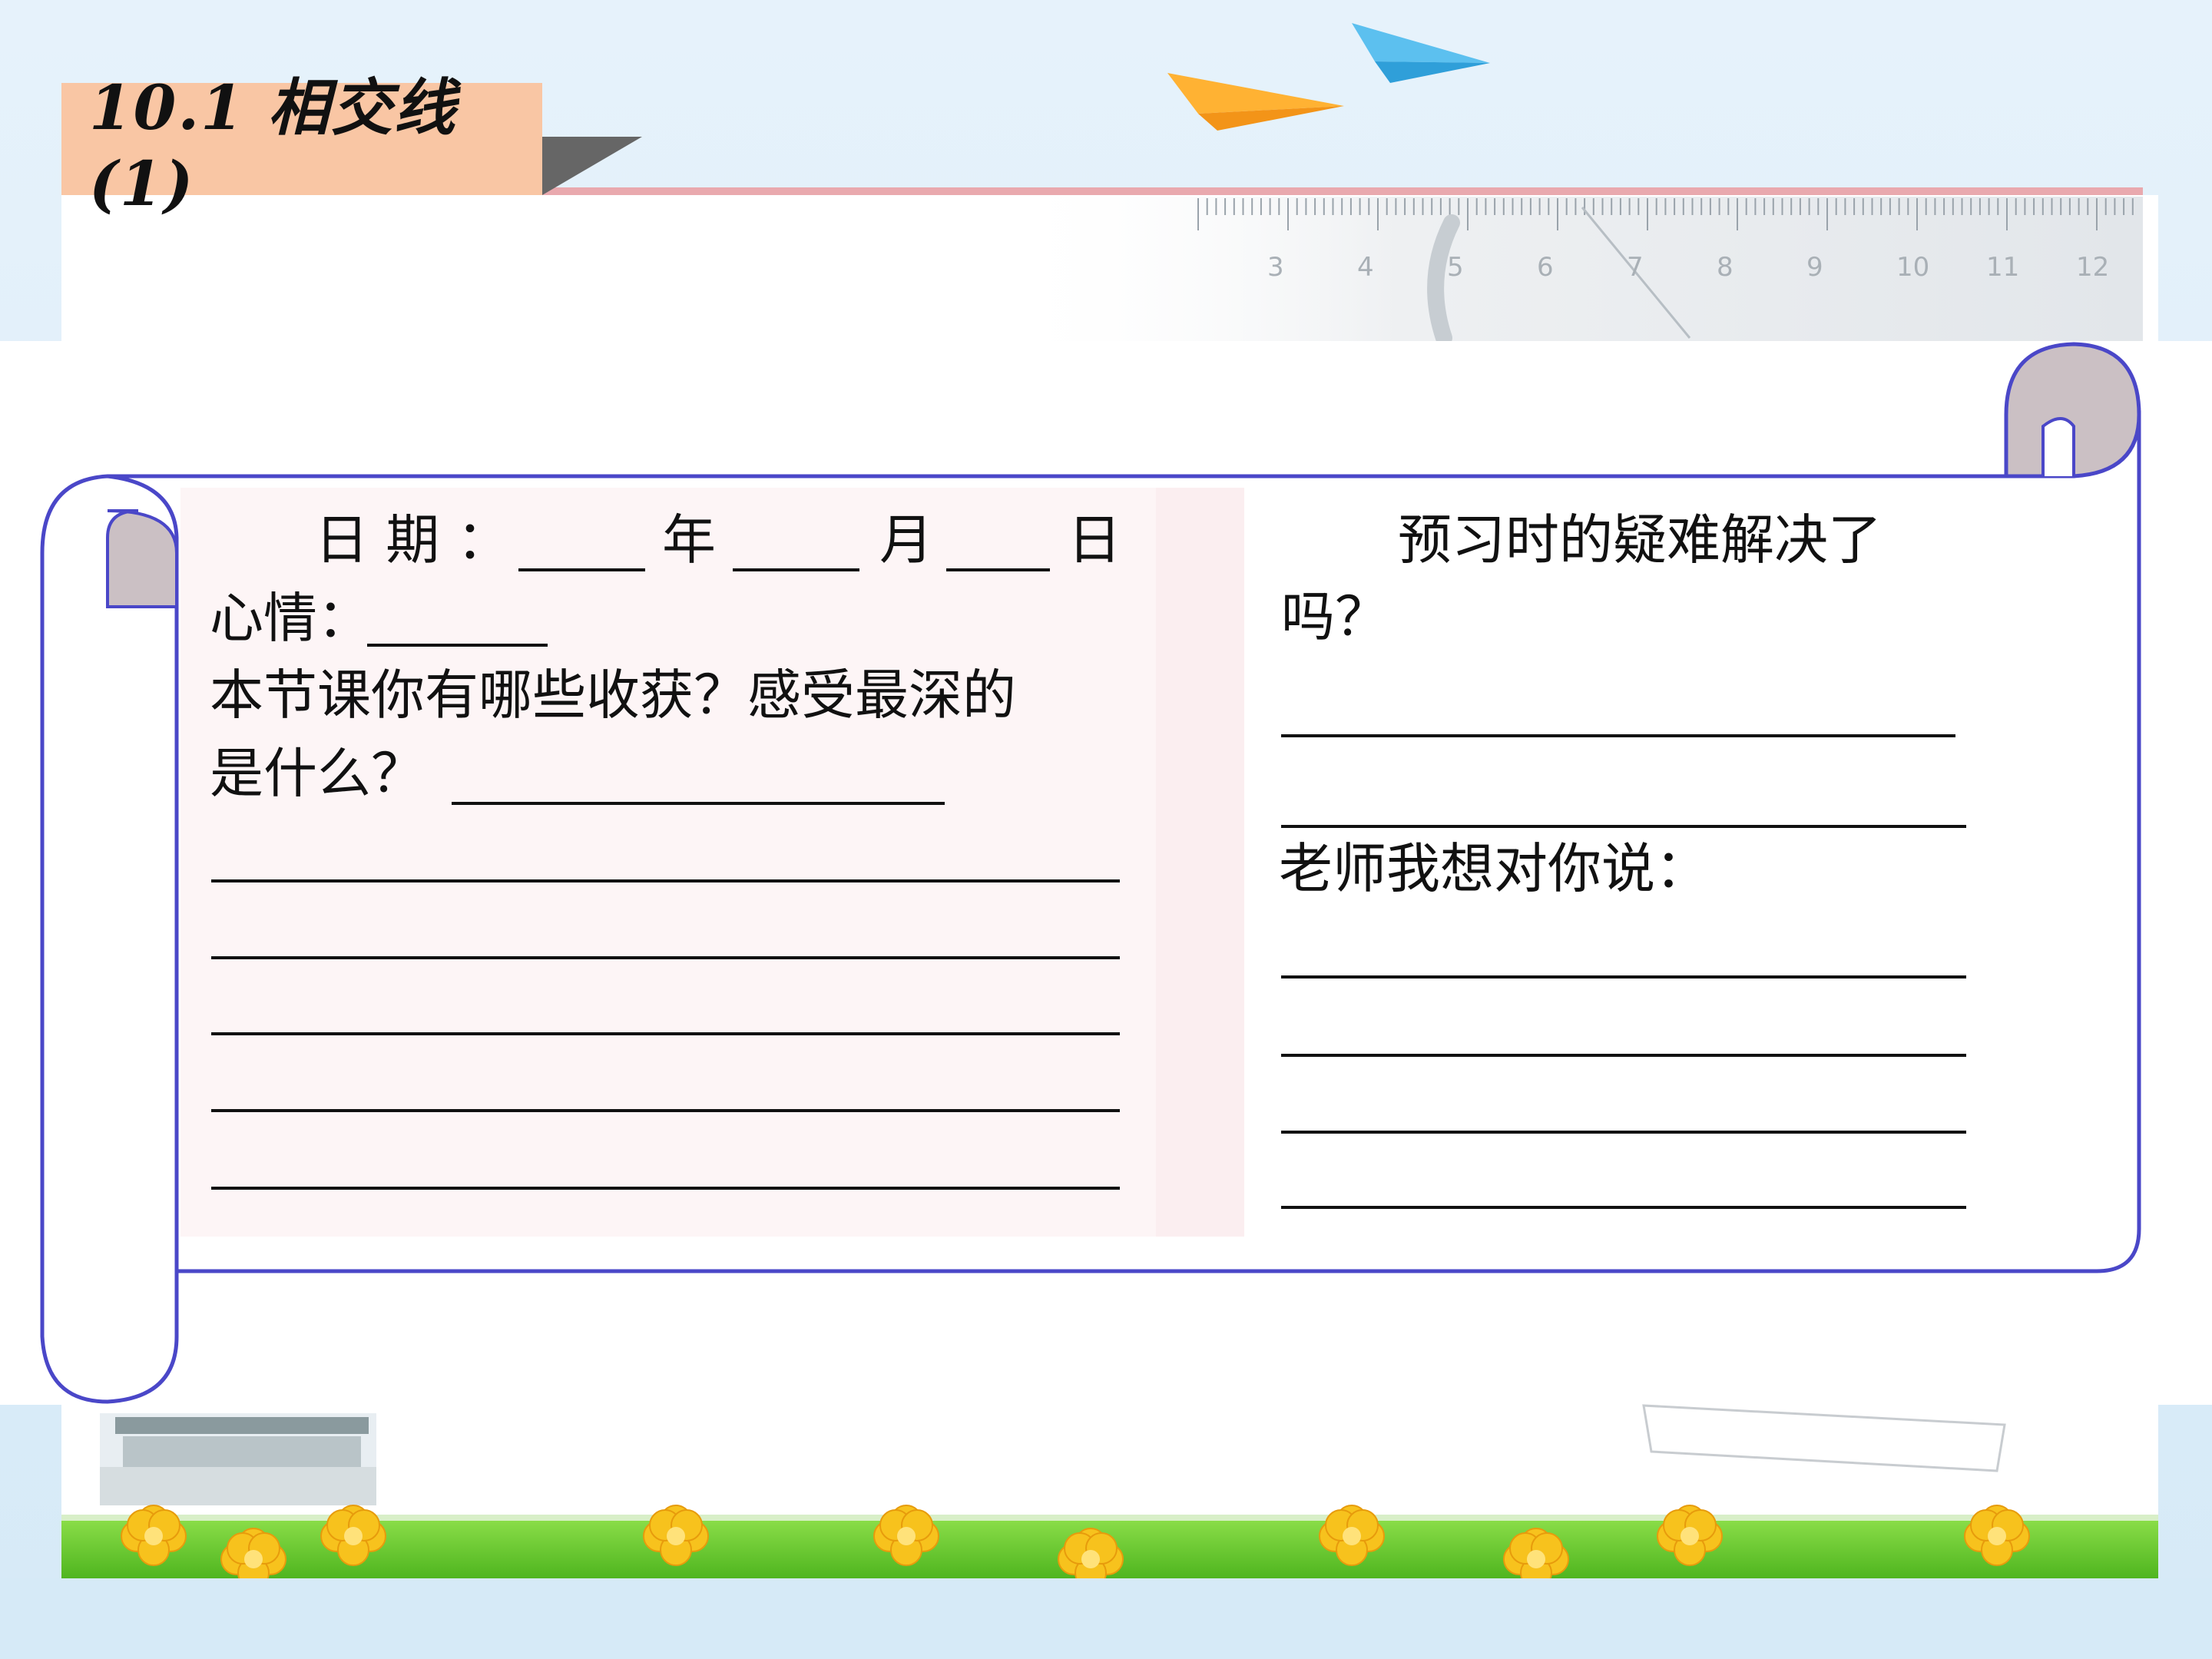  I want to click on date-label: 日 期 ：, so click(413, 539).